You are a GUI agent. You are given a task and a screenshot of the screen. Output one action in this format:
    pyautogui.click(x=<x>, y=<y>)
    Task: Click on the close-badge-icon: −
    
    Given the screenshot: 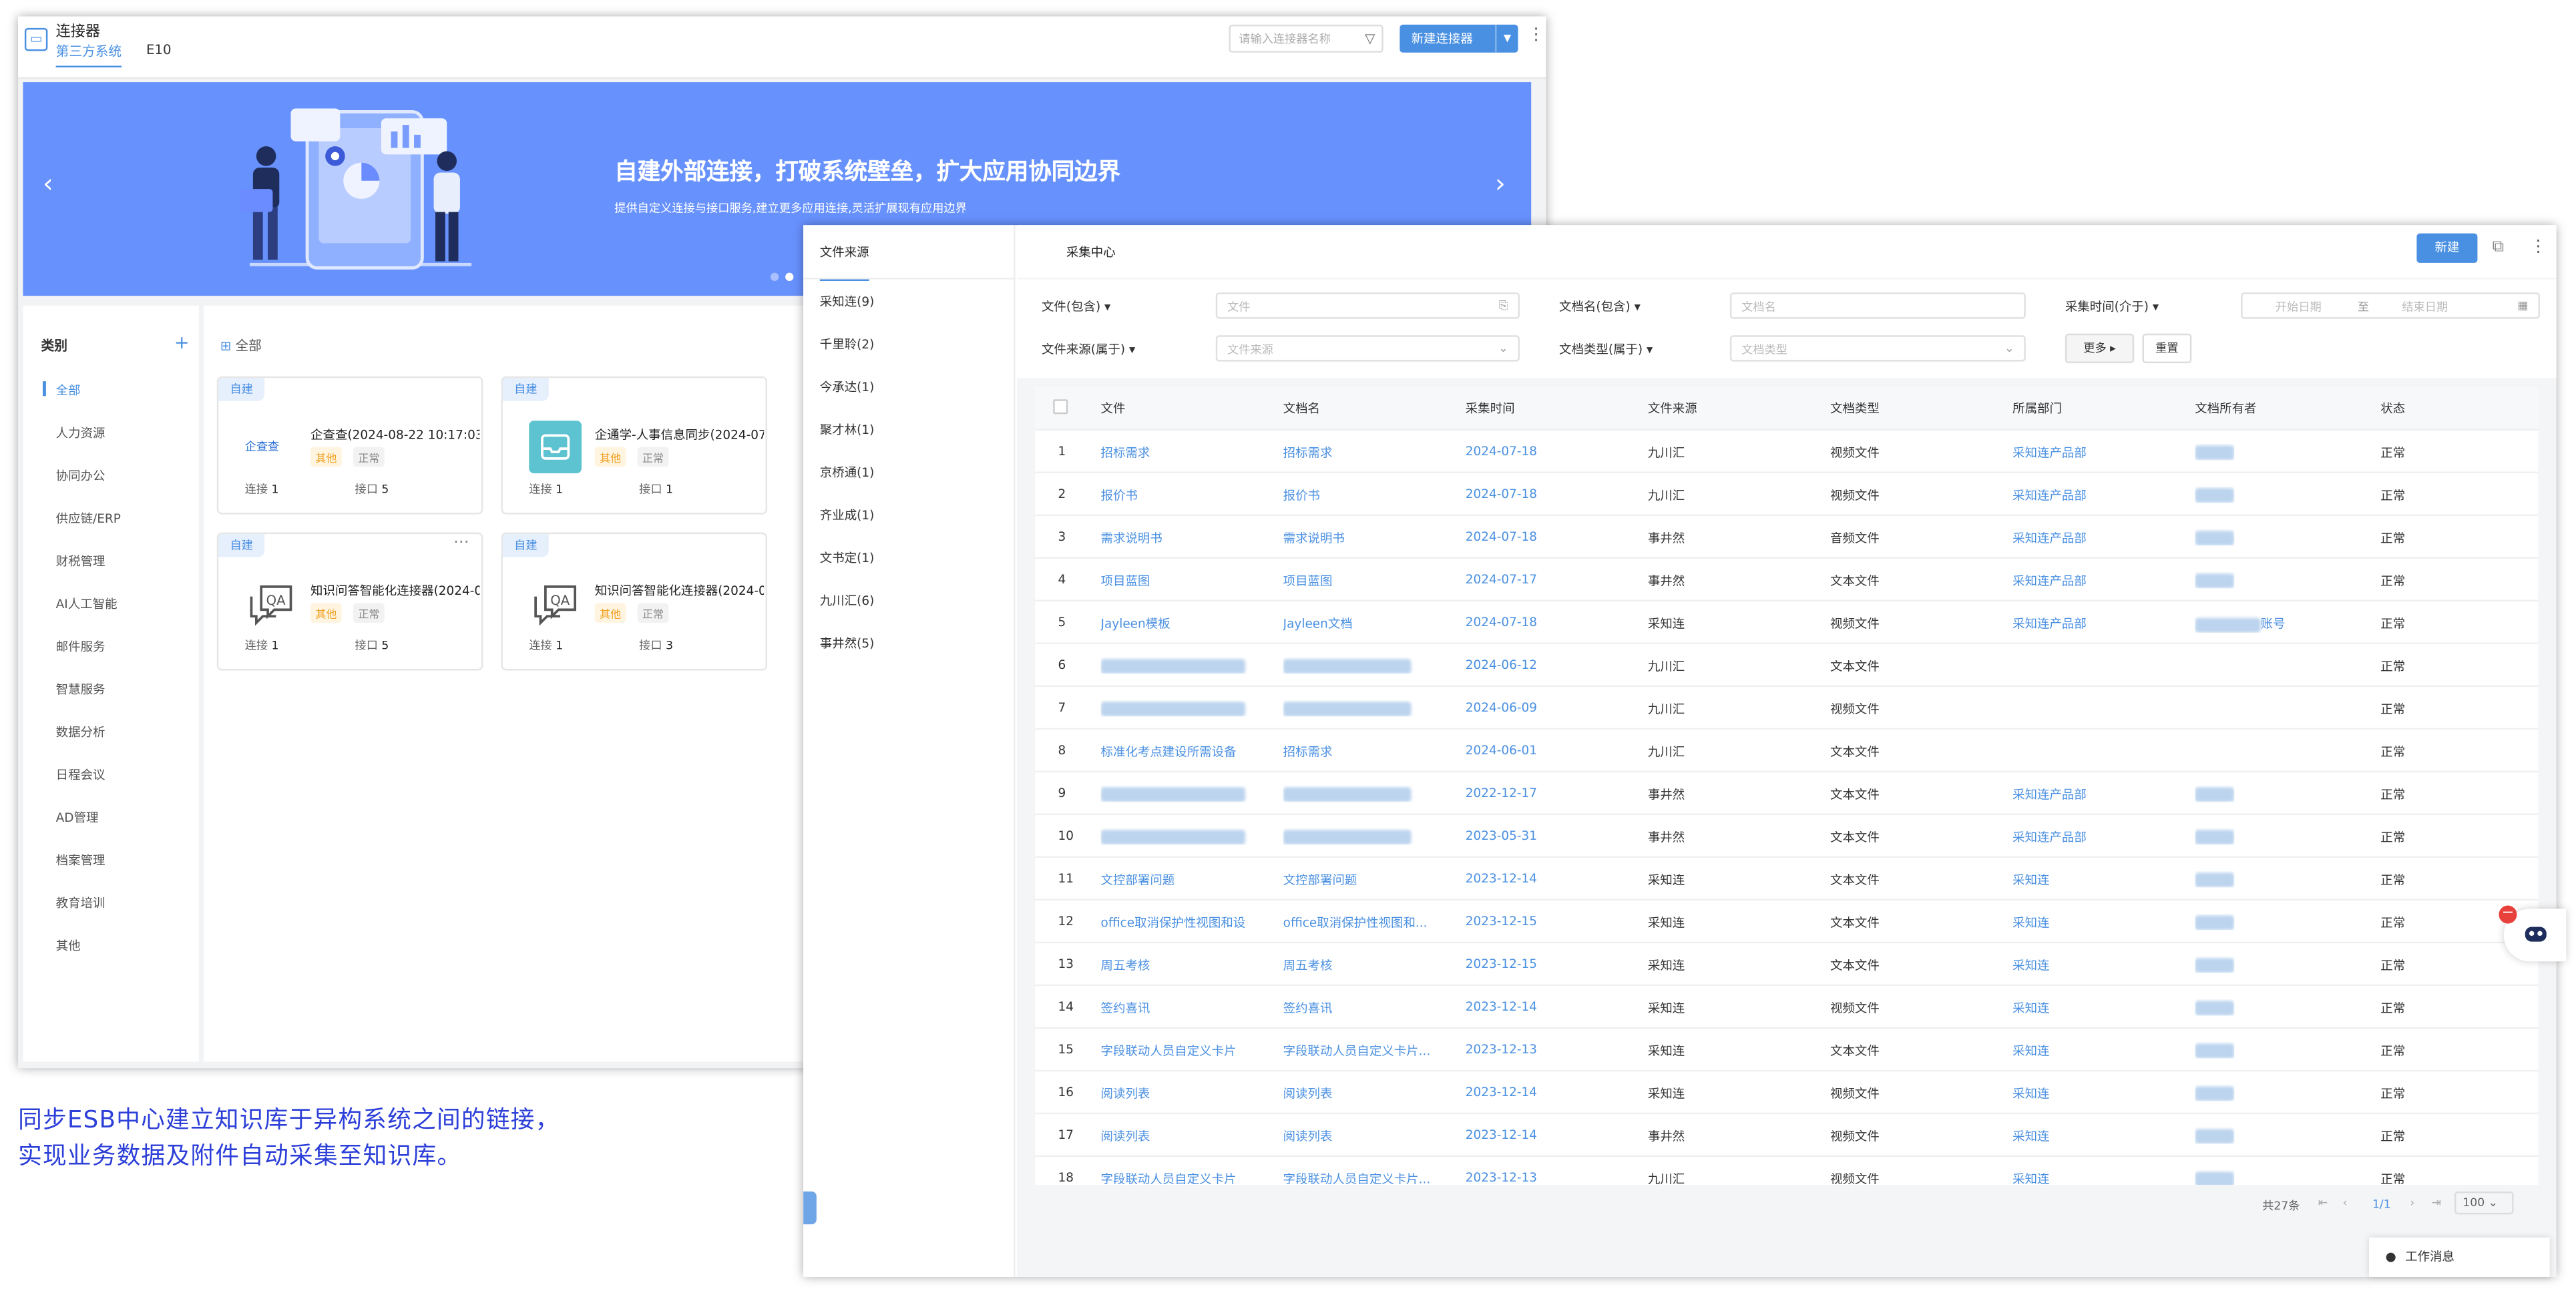 What is the action you would take?
    pyautogui.click(x=2508, y=914)
    